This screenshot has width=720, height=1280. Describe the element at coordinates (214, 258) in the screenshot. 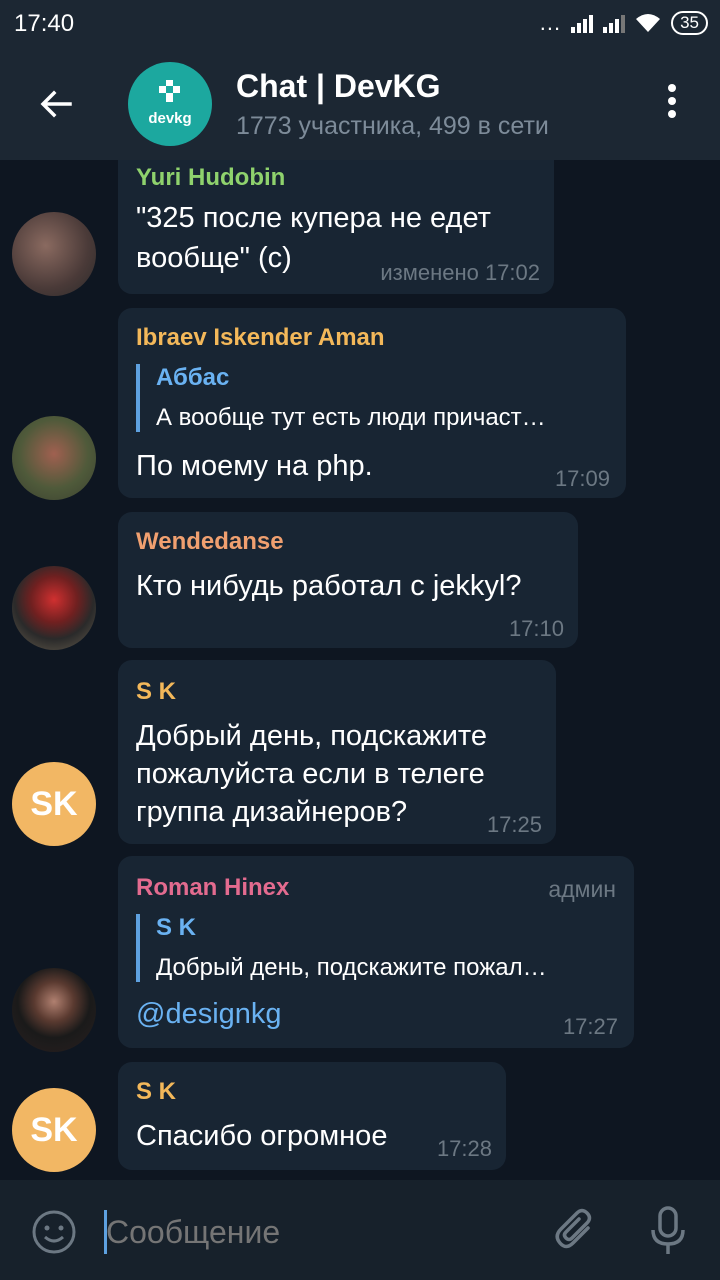

I see `message-text-line: вообще" (с)` at that location.